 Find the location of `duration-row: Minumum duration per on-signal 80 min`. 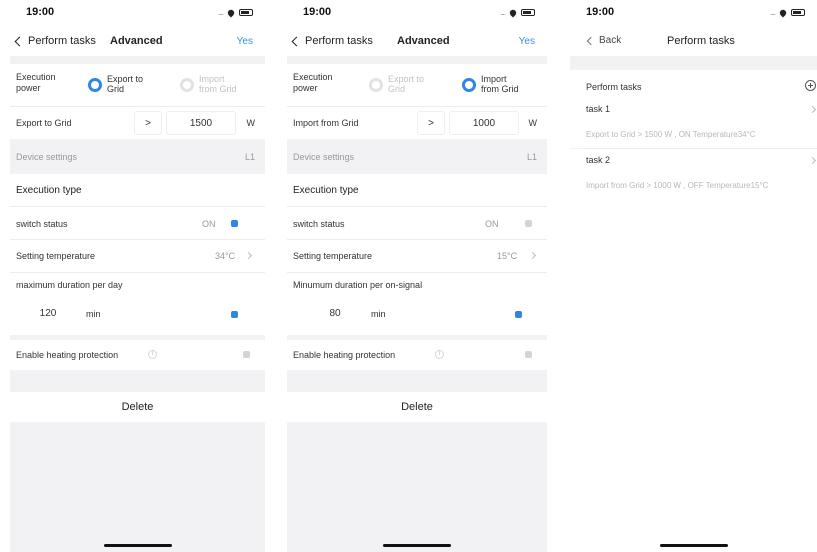

duration-row: Minumum duration per on-signal 80 min is located at coordinates (417, 304).